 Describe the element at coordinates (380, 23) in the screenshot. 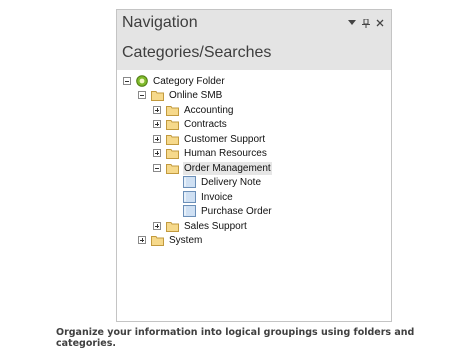

I see `close-icon` at that location.